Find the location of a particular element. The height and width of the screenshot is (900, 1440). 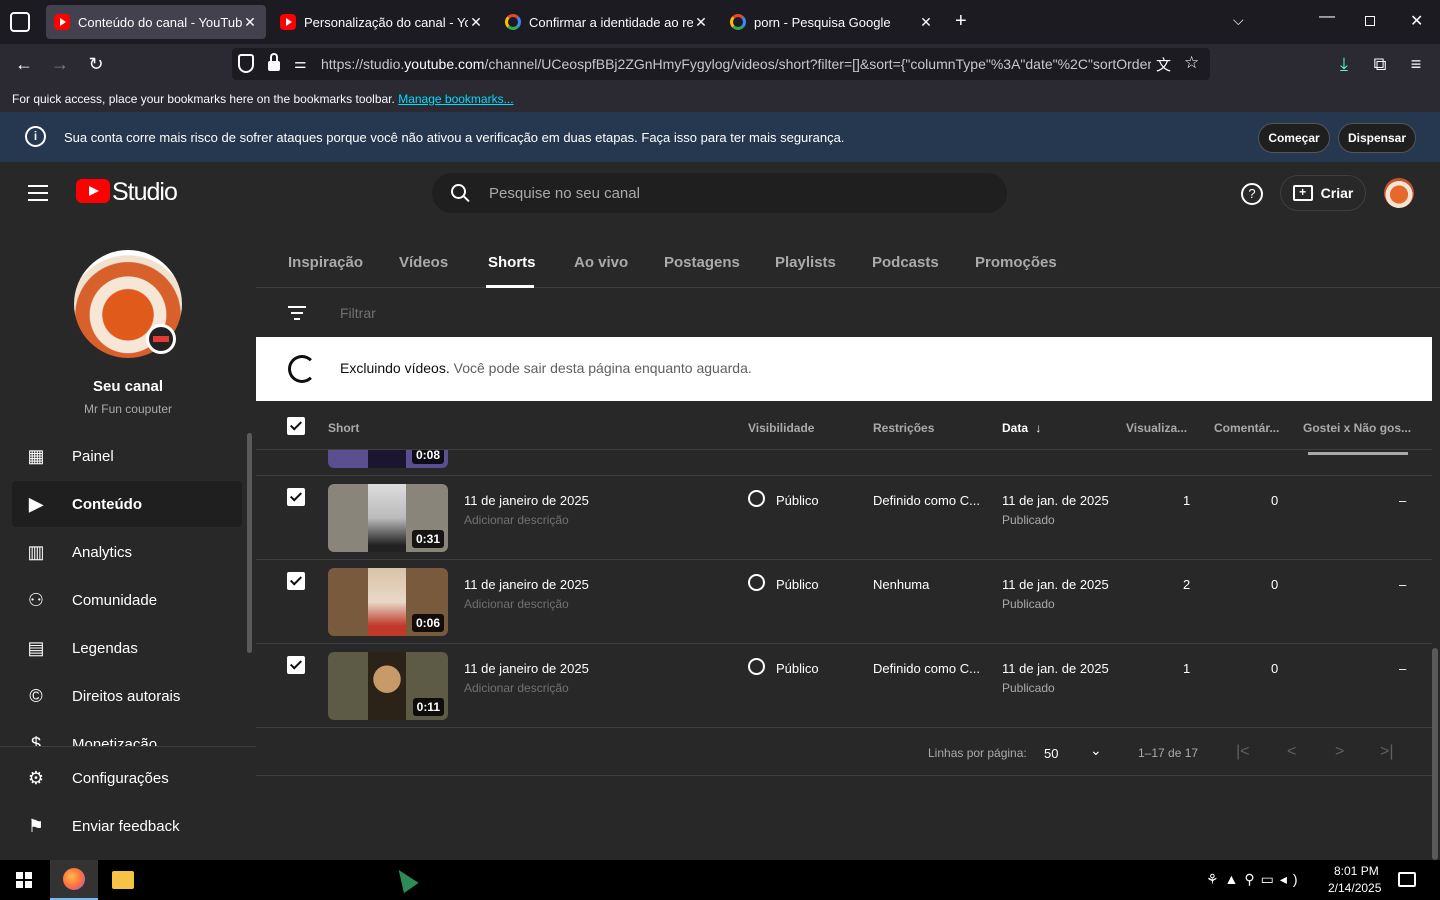

prev-page-icon: < is located at coordinates (1291, 752).